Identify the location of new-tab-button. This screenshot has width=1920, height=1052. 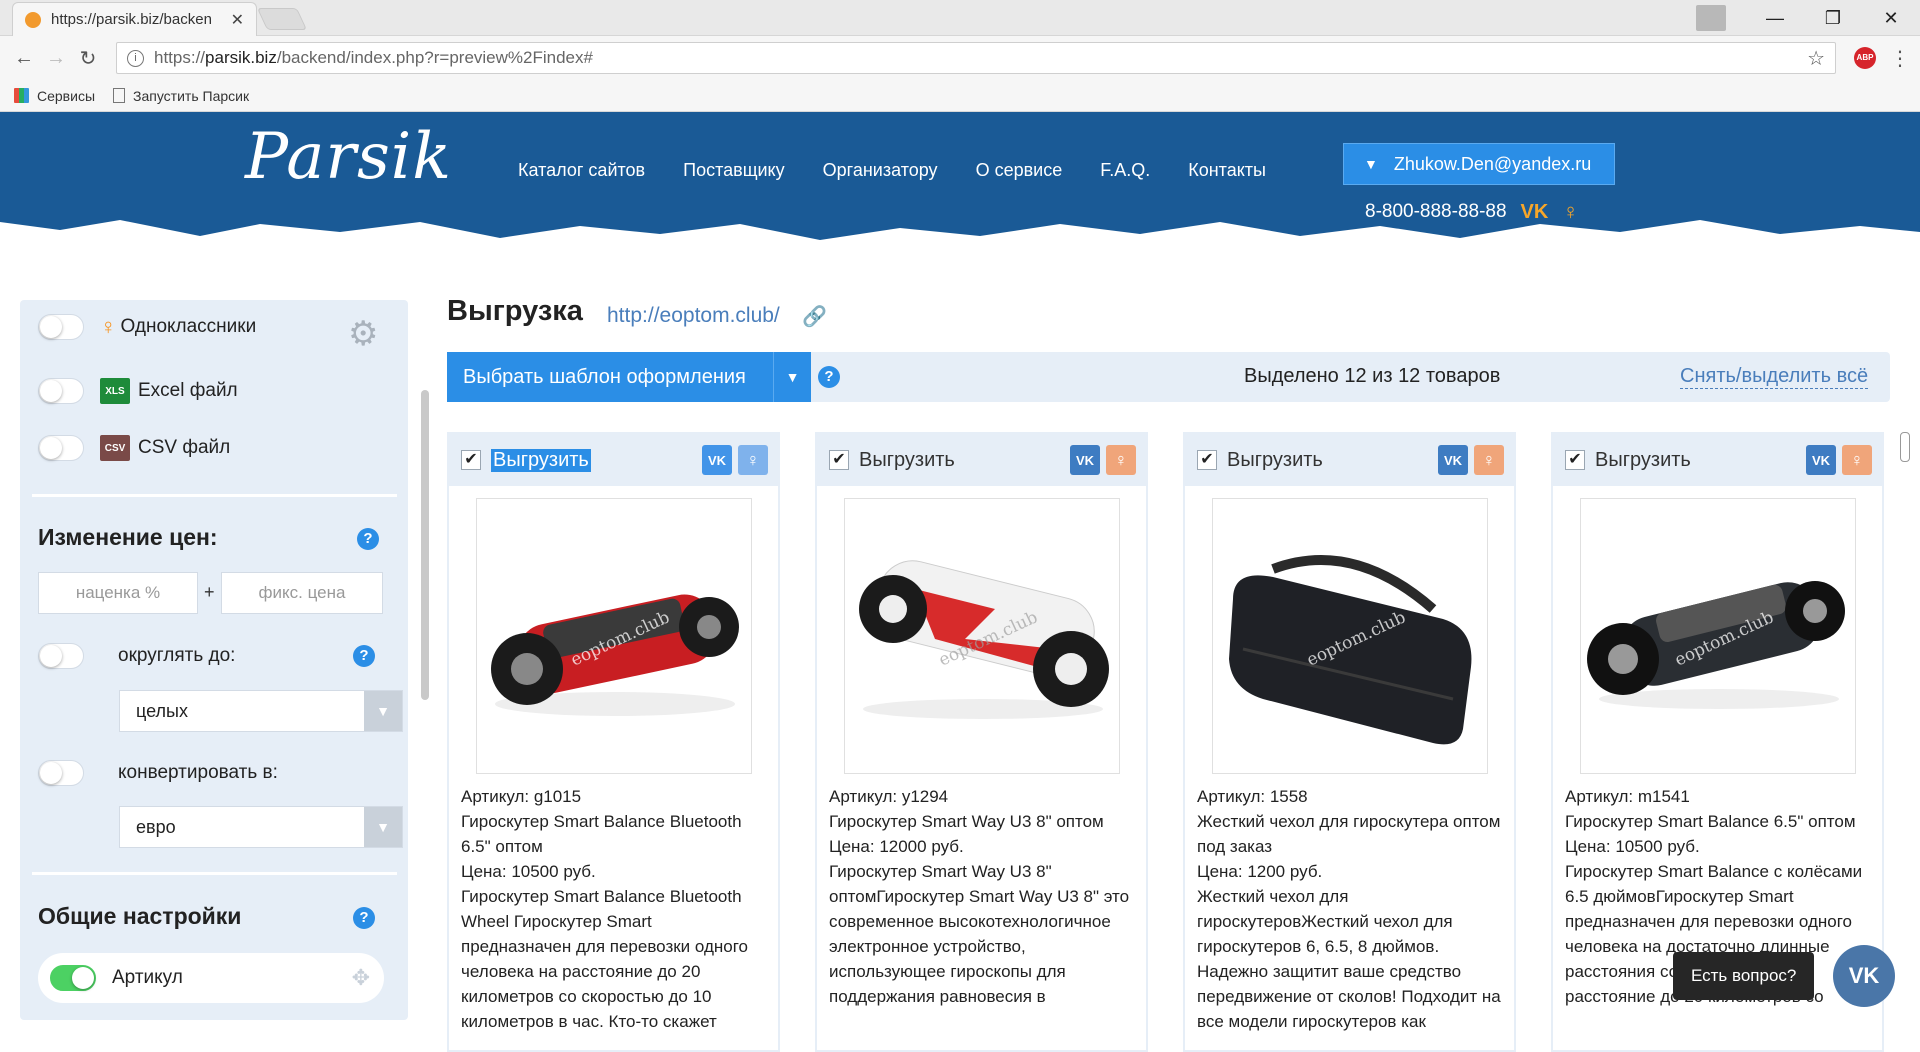
(282, 19).